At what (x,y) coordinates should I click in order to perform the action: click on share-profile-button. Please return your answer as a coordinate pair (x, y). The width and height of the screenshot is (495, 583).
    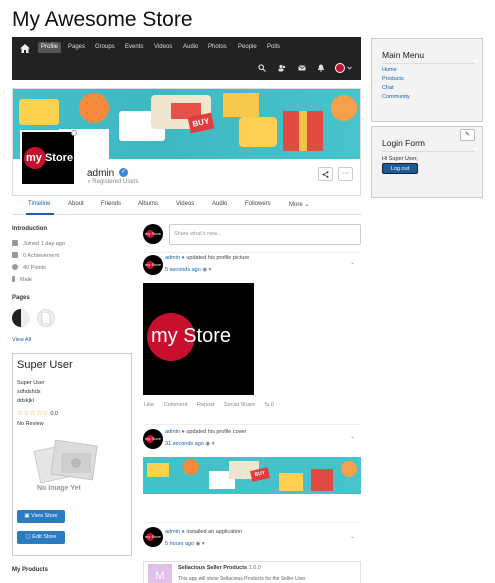
    Looking at the image, I should click on (325, 174).